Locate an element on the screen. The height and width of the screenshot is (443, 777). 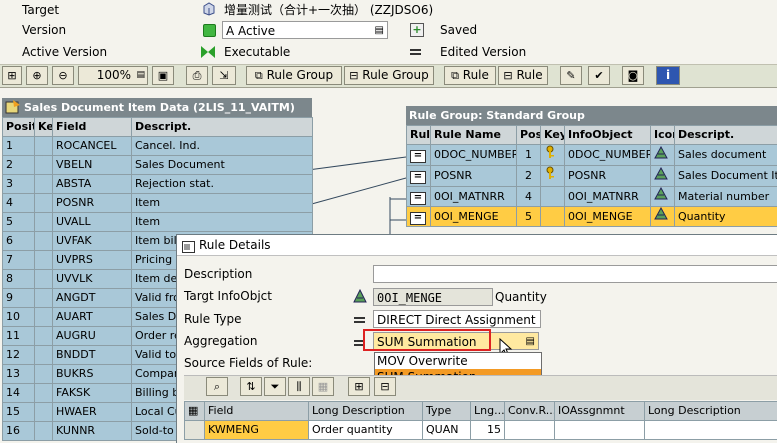
zoom-in-button: ⊕ is located at coordinates (37, 75).